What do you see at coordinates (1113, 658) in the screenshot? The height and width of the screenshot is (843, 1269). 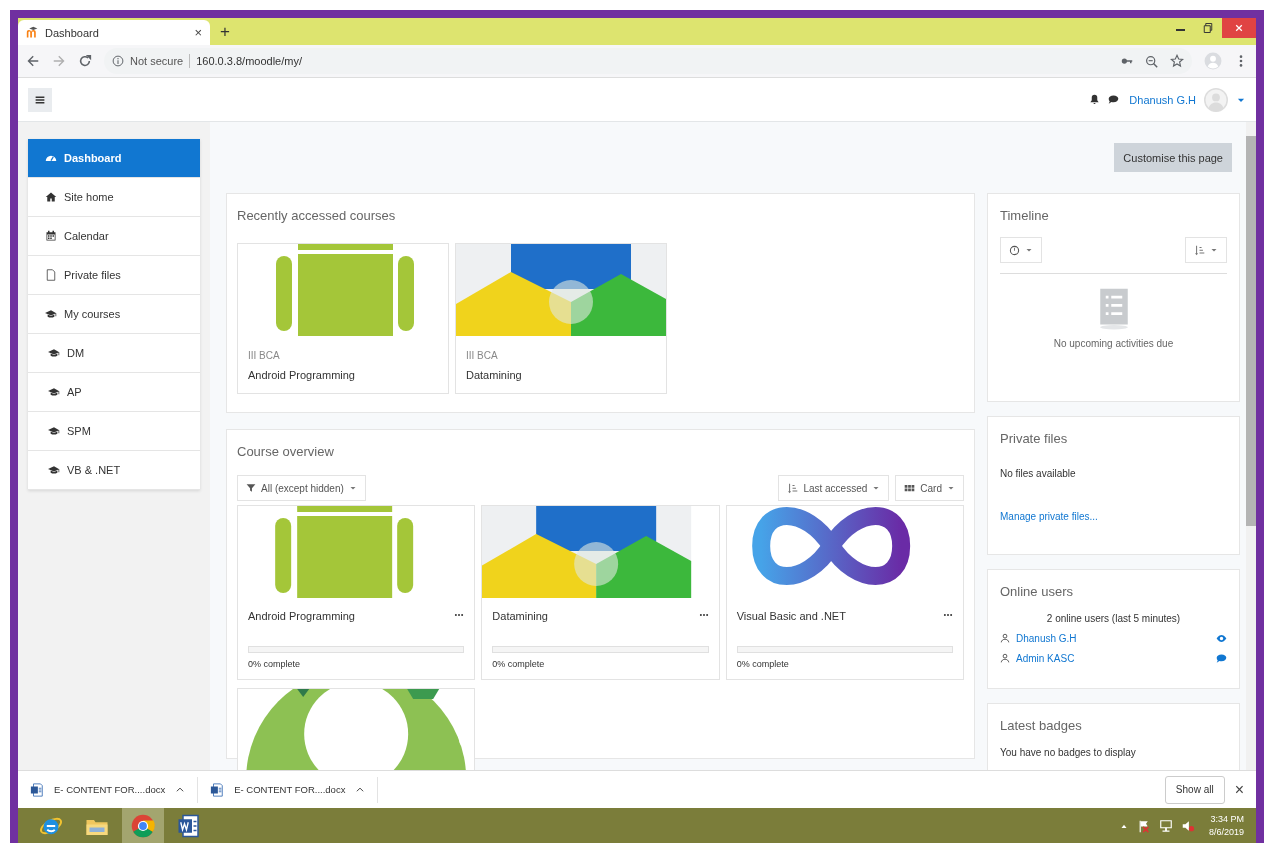 I see `user-link: Admin KASC` at bounding box center [1113, 658].